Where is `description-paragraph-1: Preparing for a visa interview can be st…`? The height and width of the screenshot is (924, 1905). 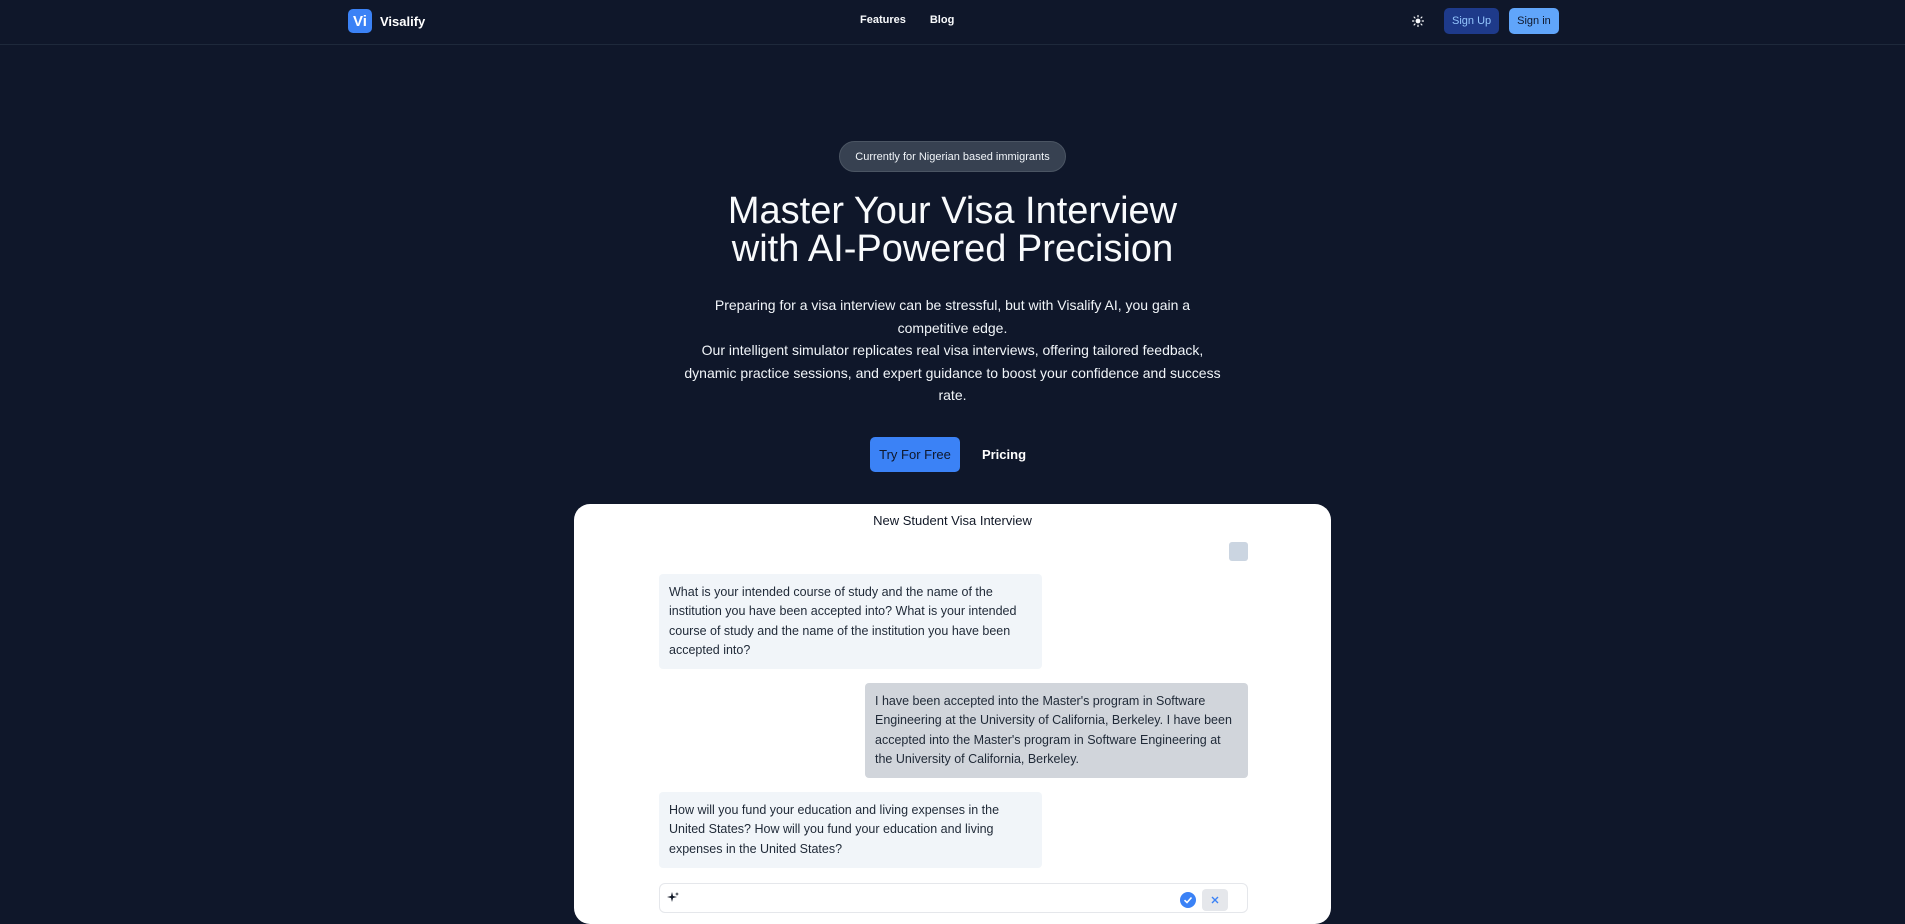
description-paragraph-1: Preparing for a visa interview can be st… is located at coordinates (952, 316).